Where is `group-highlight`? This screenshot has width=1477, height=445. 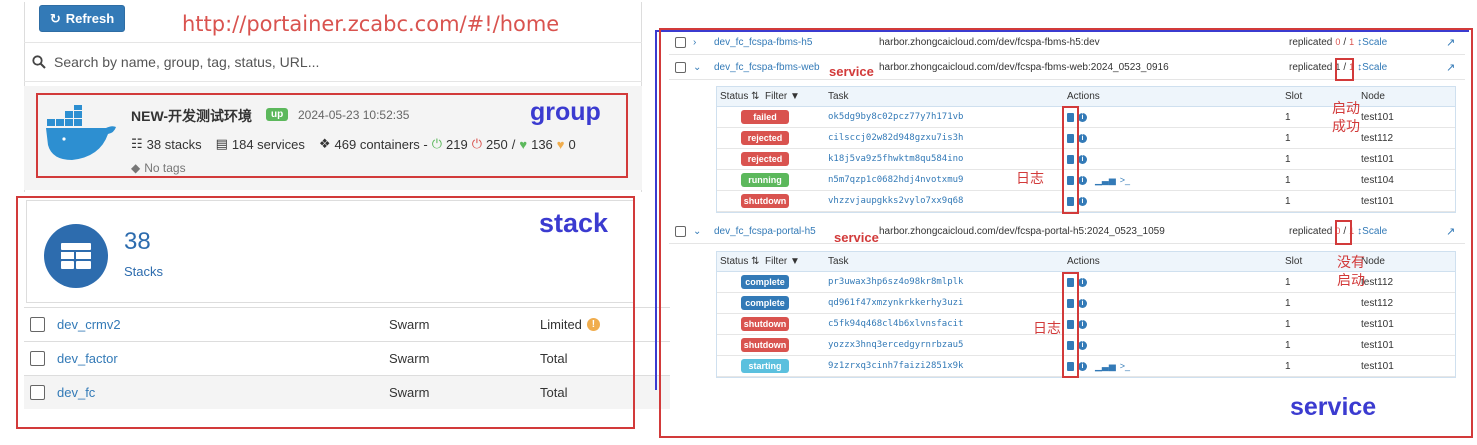 group-highlight is located at coordinates (332, 135).